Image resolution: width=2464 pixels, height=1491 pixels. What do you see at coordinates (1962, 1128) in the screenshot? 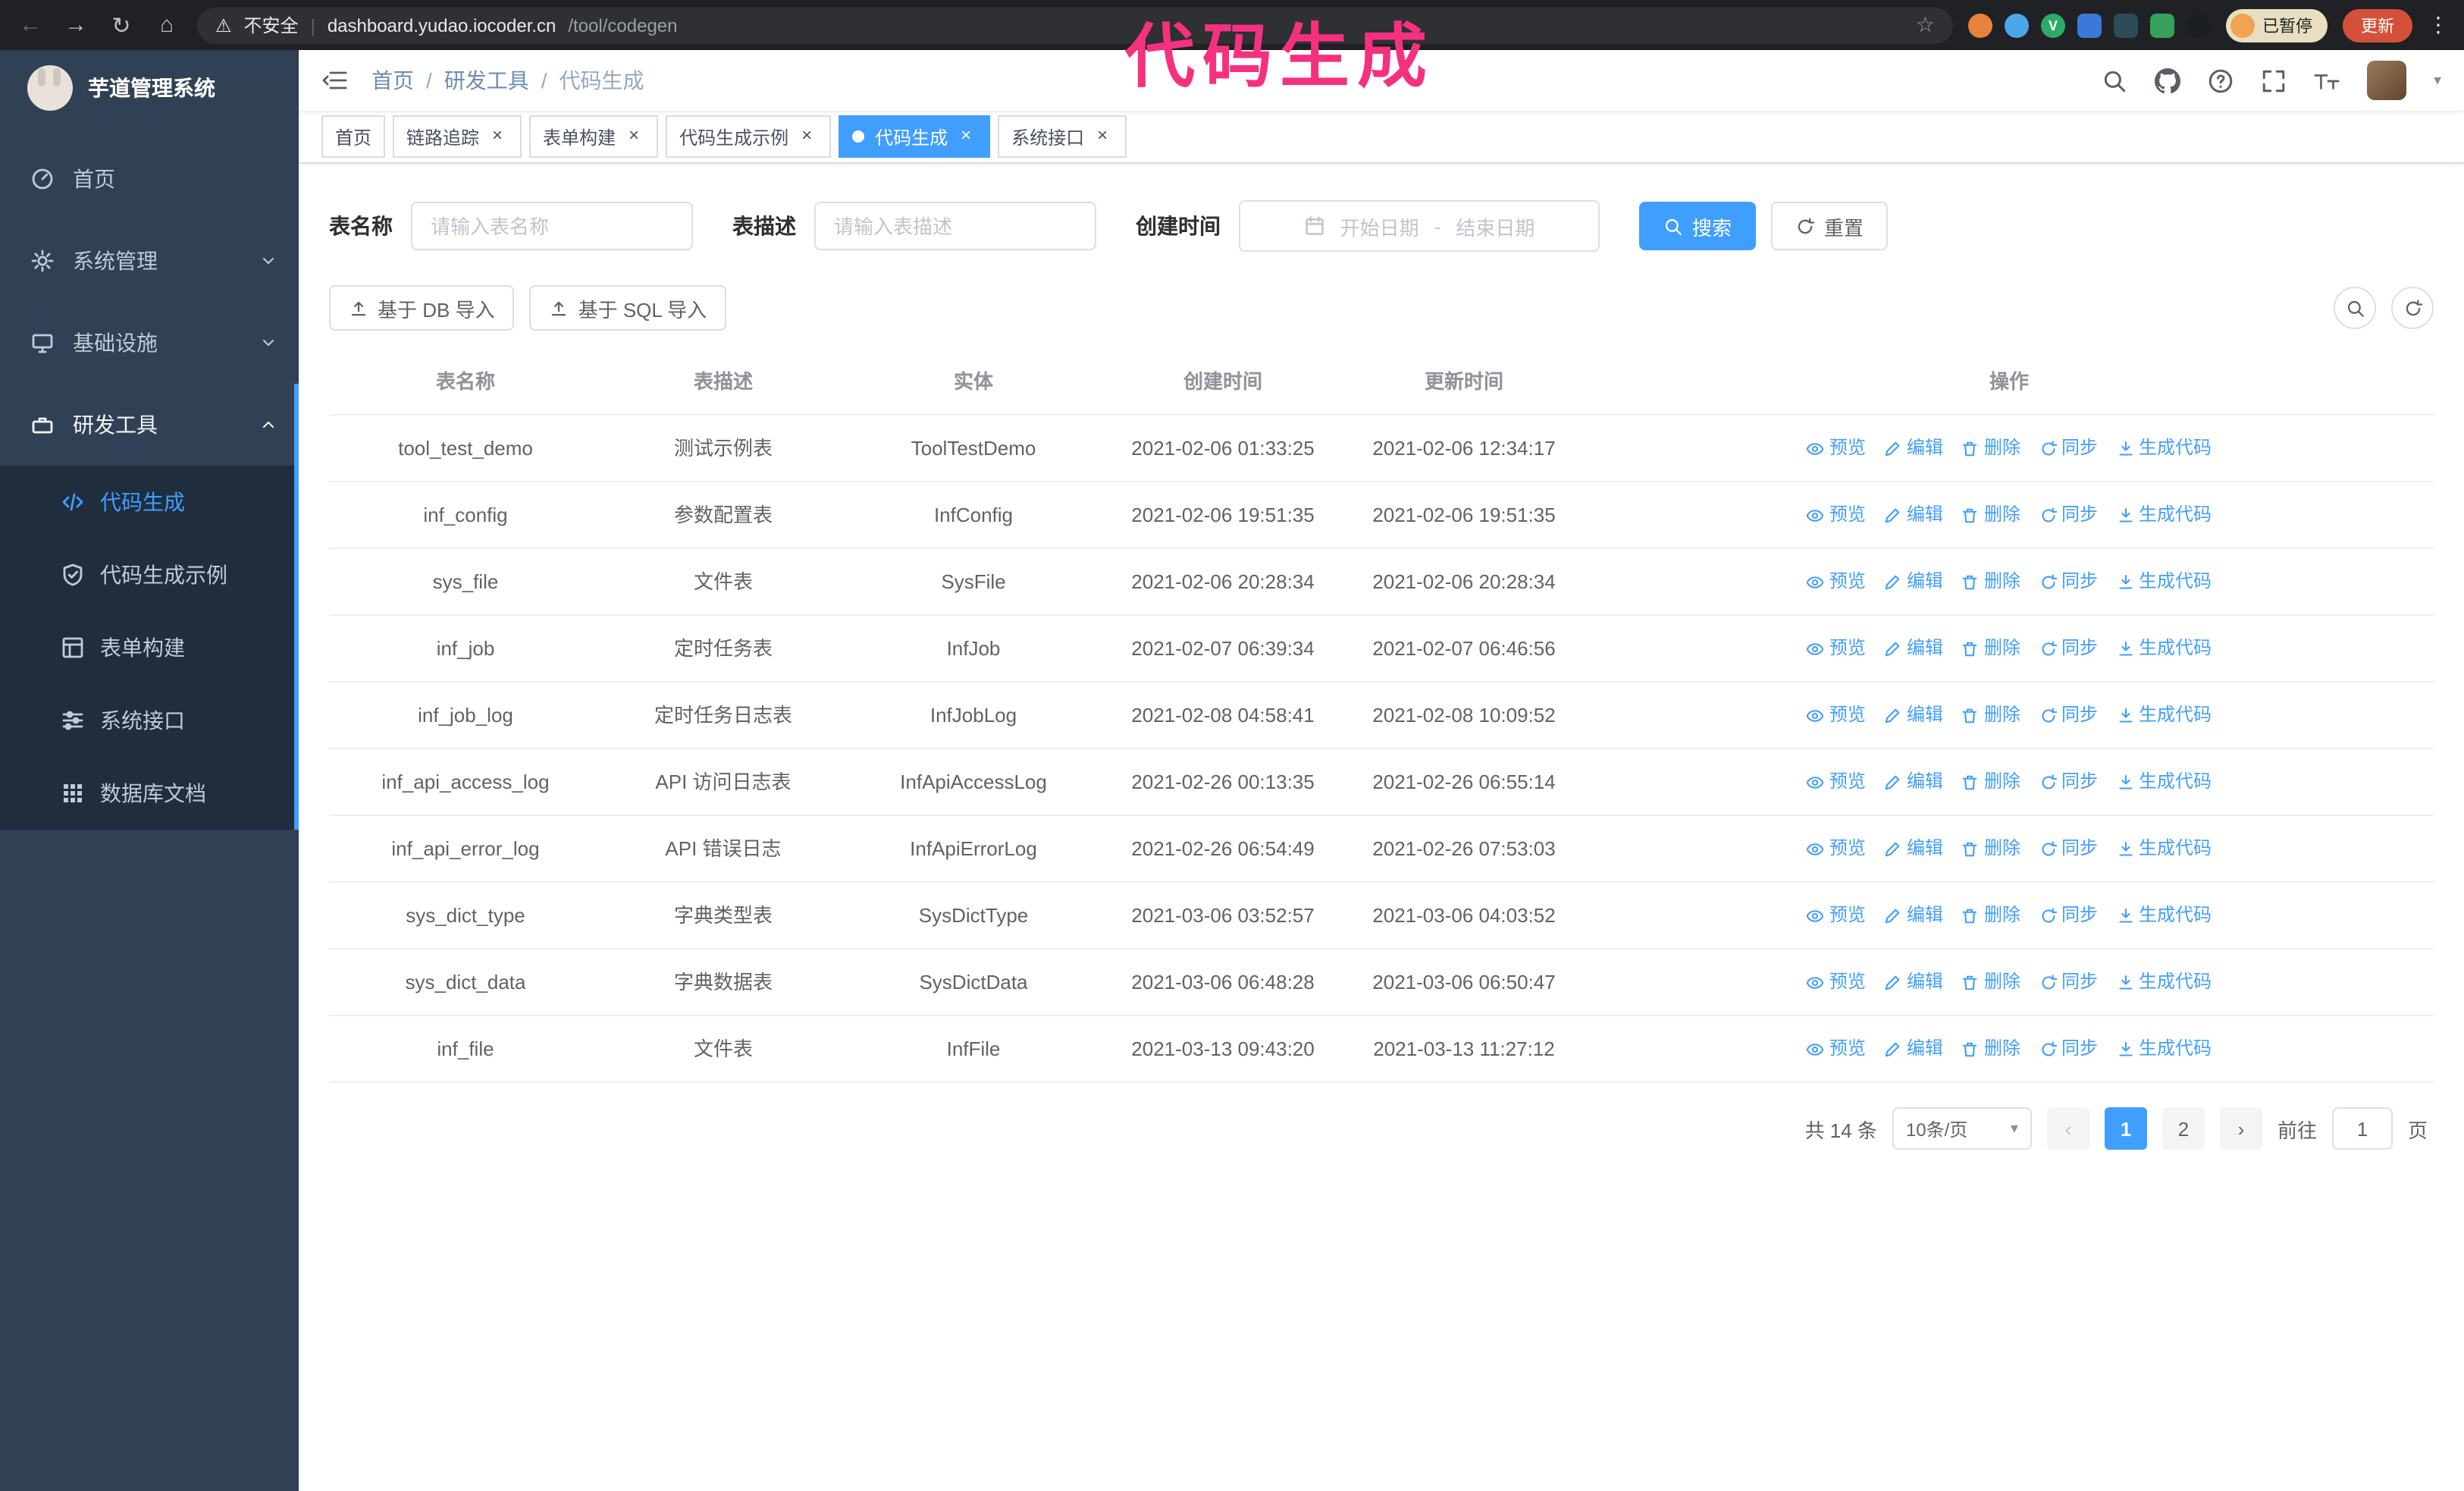
I see `page-size-select: 10条/页 ▾` at bounding box center [1962, 1128].